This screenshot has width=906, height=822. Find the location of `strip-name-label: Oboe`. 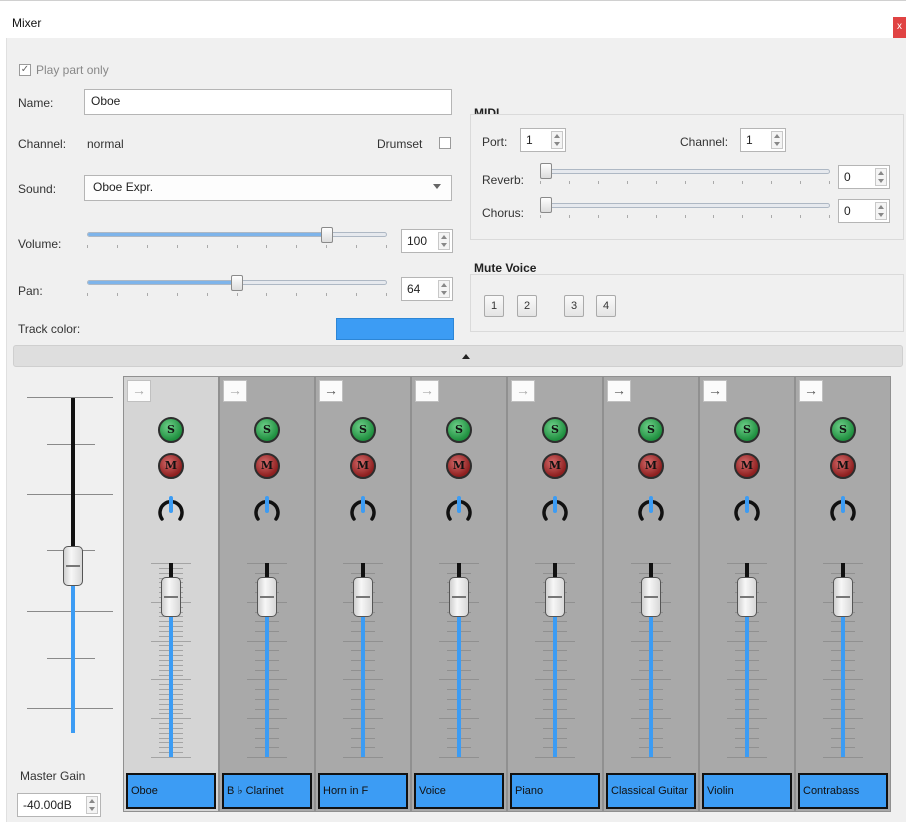

strip-name-label: Oboe is located at coordinates (171, 791).